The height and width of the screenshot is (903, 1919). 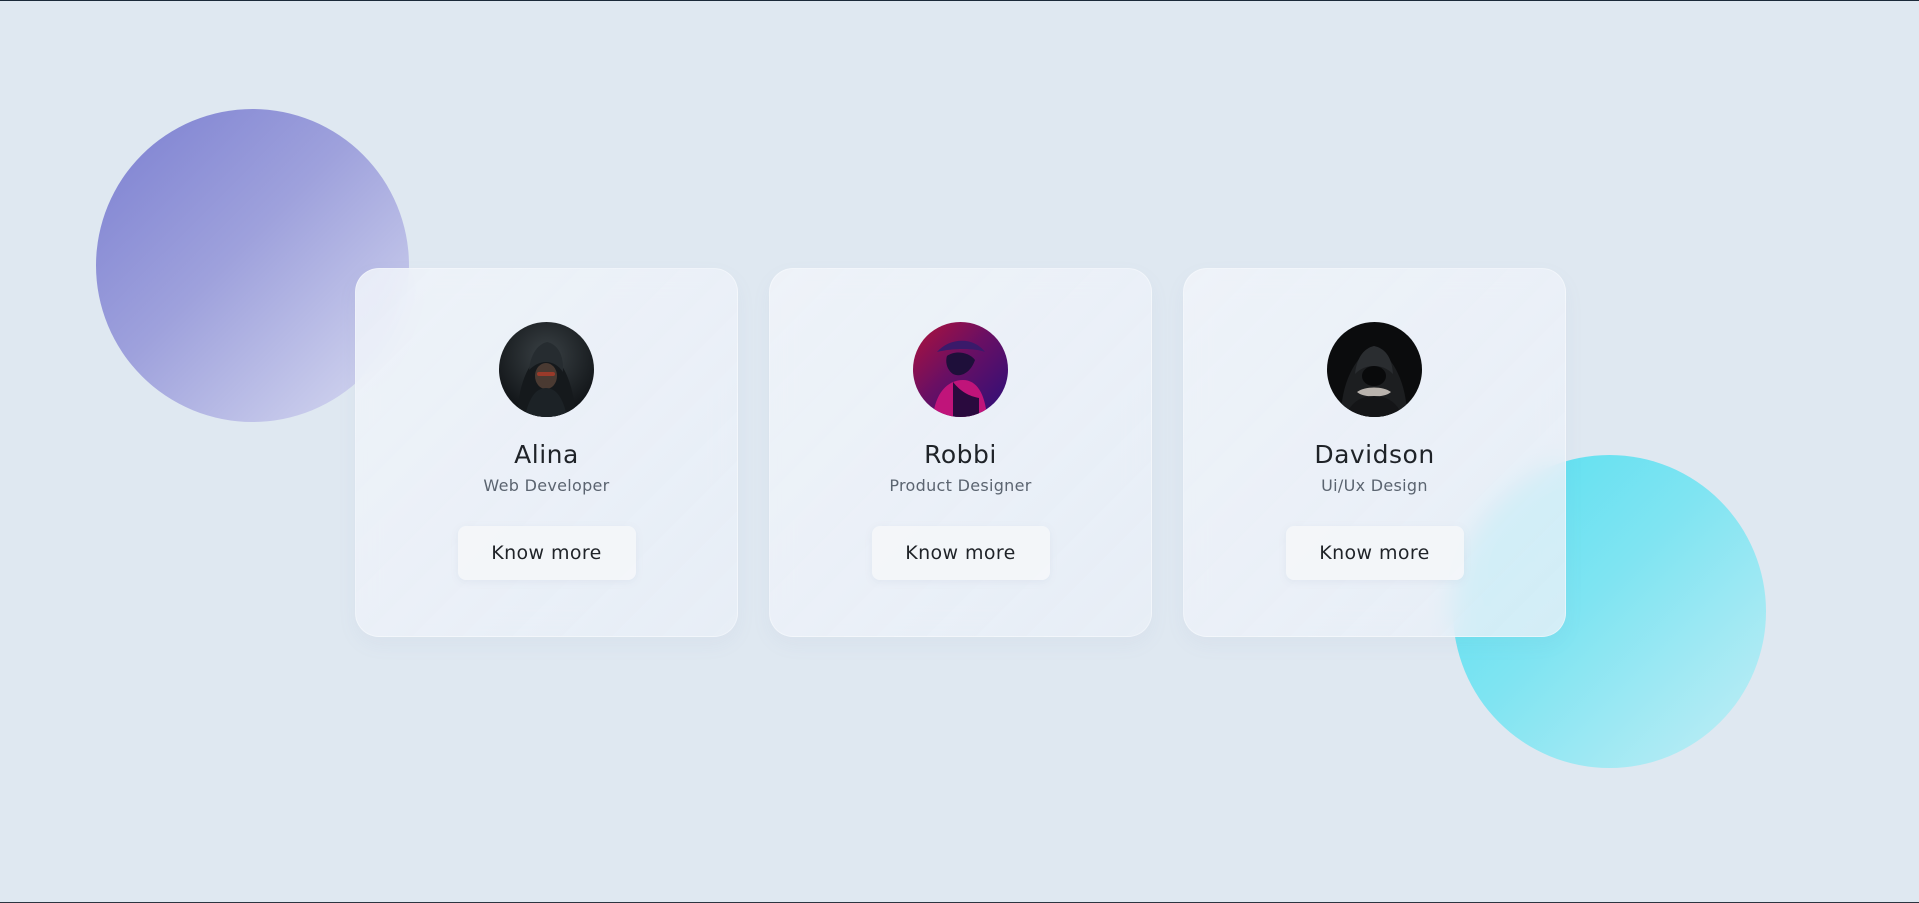 I want to click on profile-role: Web Developer, so click(x=546, y=485).